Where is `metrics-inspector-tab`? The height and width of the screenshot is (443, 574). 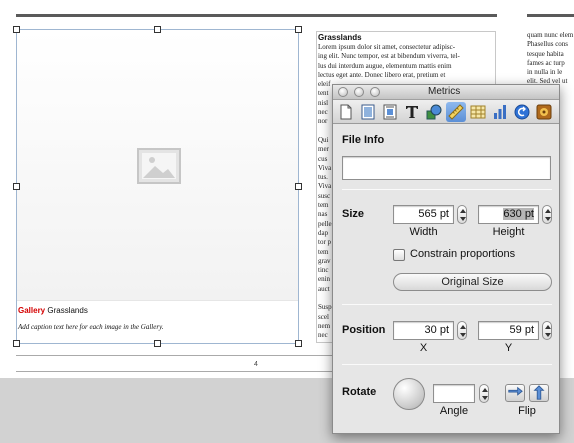 metrics-inspector-tab is located at coordinates (456, 112).